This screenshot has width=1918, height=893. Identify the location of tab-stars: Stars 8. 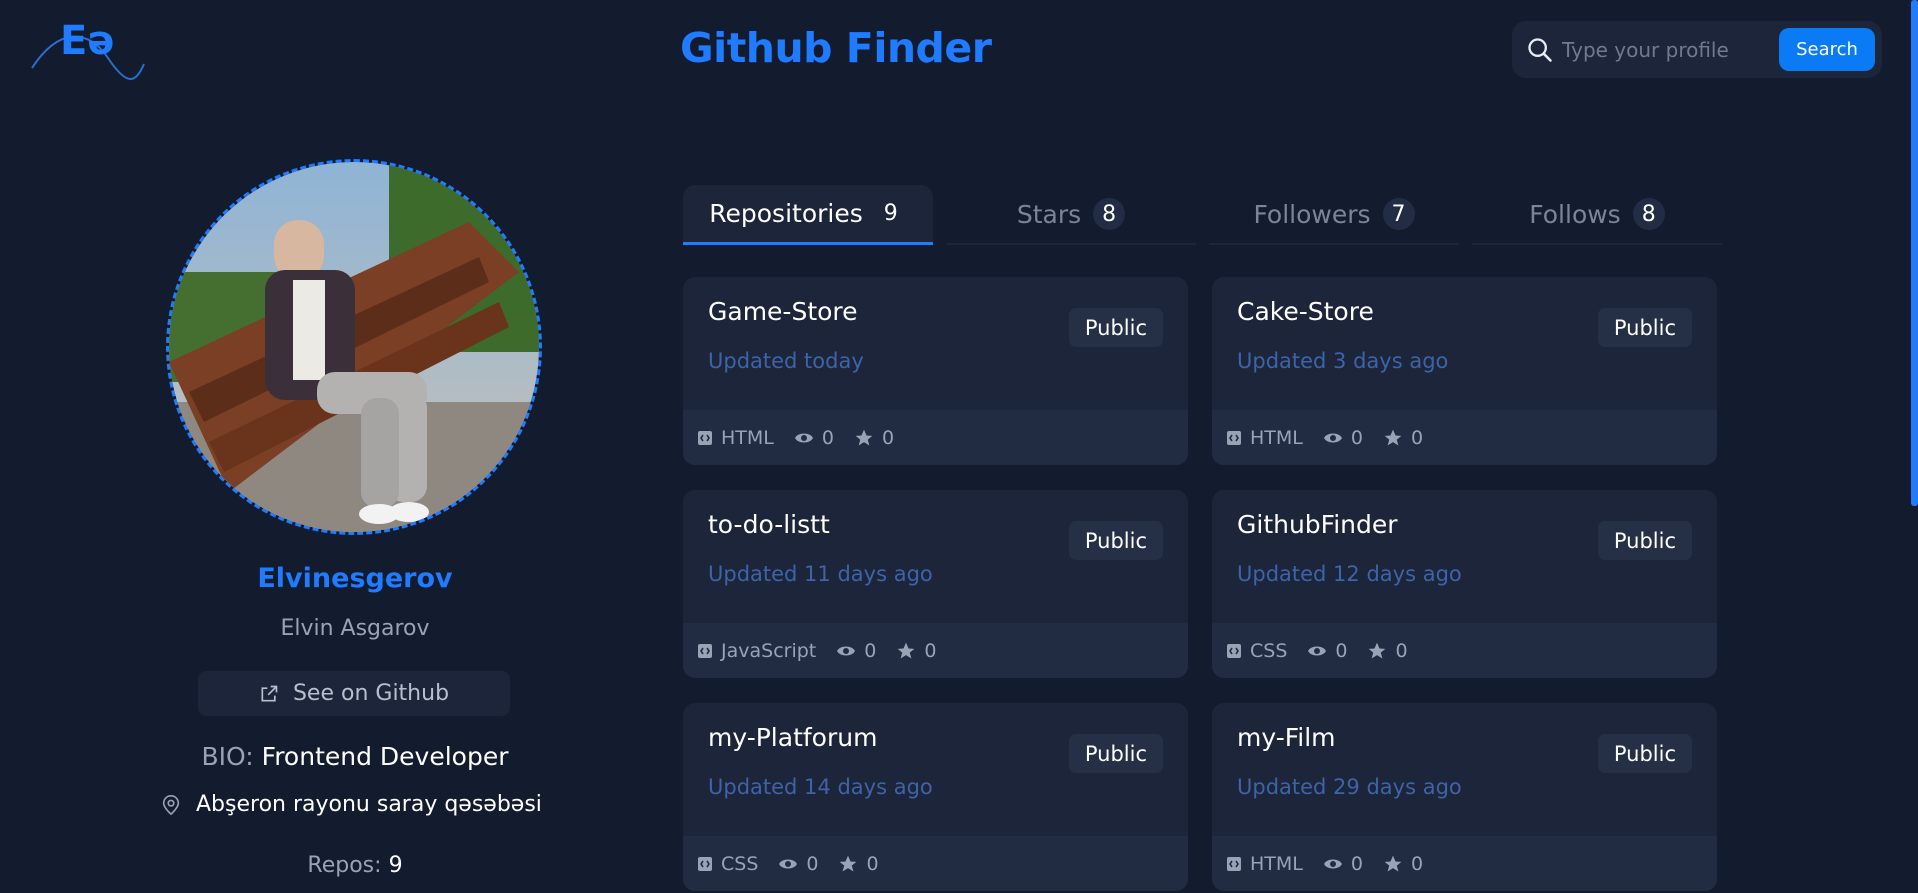
(1071, 215).